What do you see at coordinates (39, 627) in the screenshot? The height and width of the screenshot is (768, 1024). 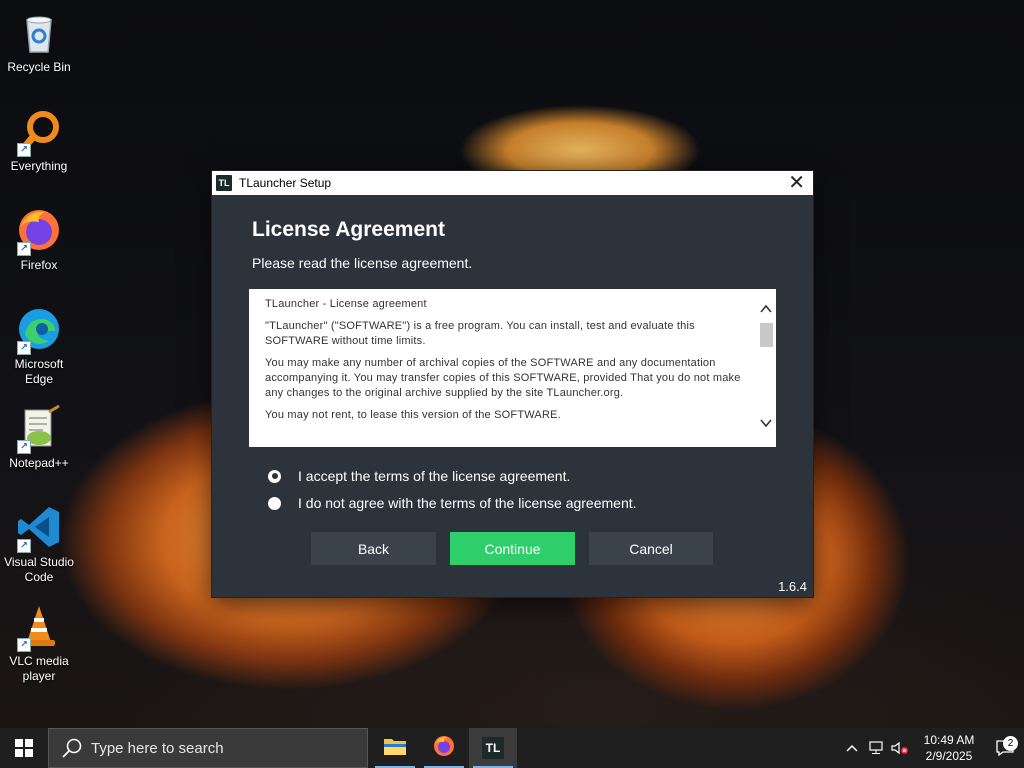 I see `vlc-cone-icon: ↗` at bounding box center [39, 627].